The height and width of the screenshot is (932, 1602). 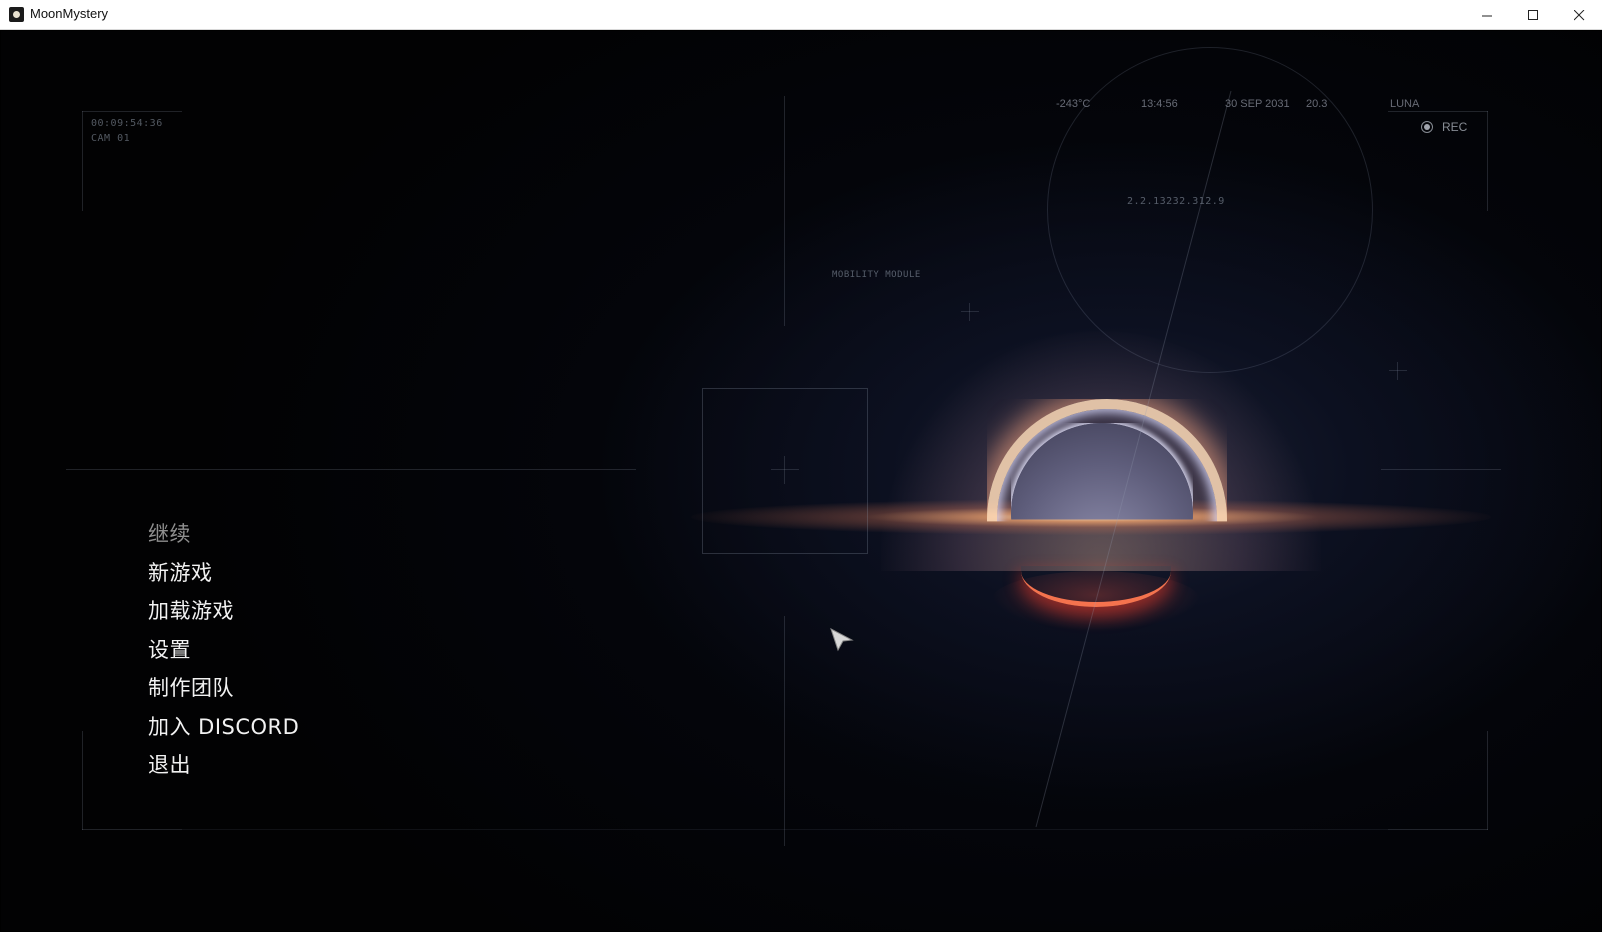 What do you see at coordinates (1176, 201) in the screenshot?
I see `hud-coordinates: 2.2.13232.312.9` at bounding box center [1176, 201].